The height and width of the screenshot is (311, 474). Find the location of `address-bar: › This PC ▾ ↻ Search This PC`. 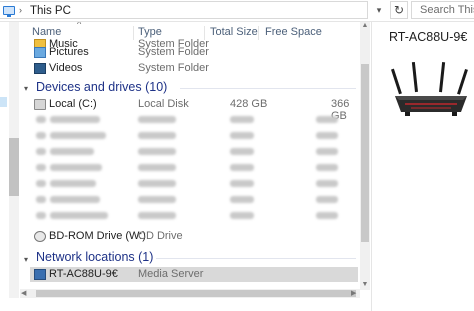

address-bar: › This PC ▾ ↻ Search This PC is located at coordinates (237, 11).